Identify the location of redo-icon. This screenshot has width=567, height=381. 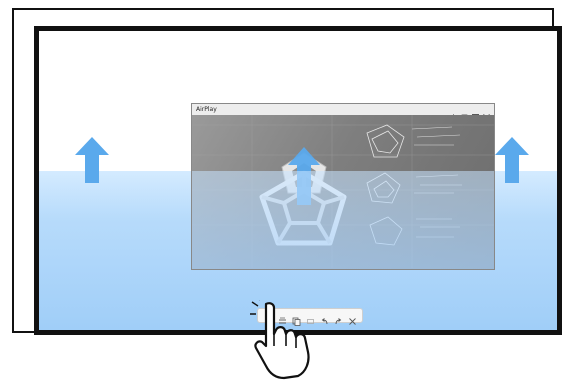
(338, 318).